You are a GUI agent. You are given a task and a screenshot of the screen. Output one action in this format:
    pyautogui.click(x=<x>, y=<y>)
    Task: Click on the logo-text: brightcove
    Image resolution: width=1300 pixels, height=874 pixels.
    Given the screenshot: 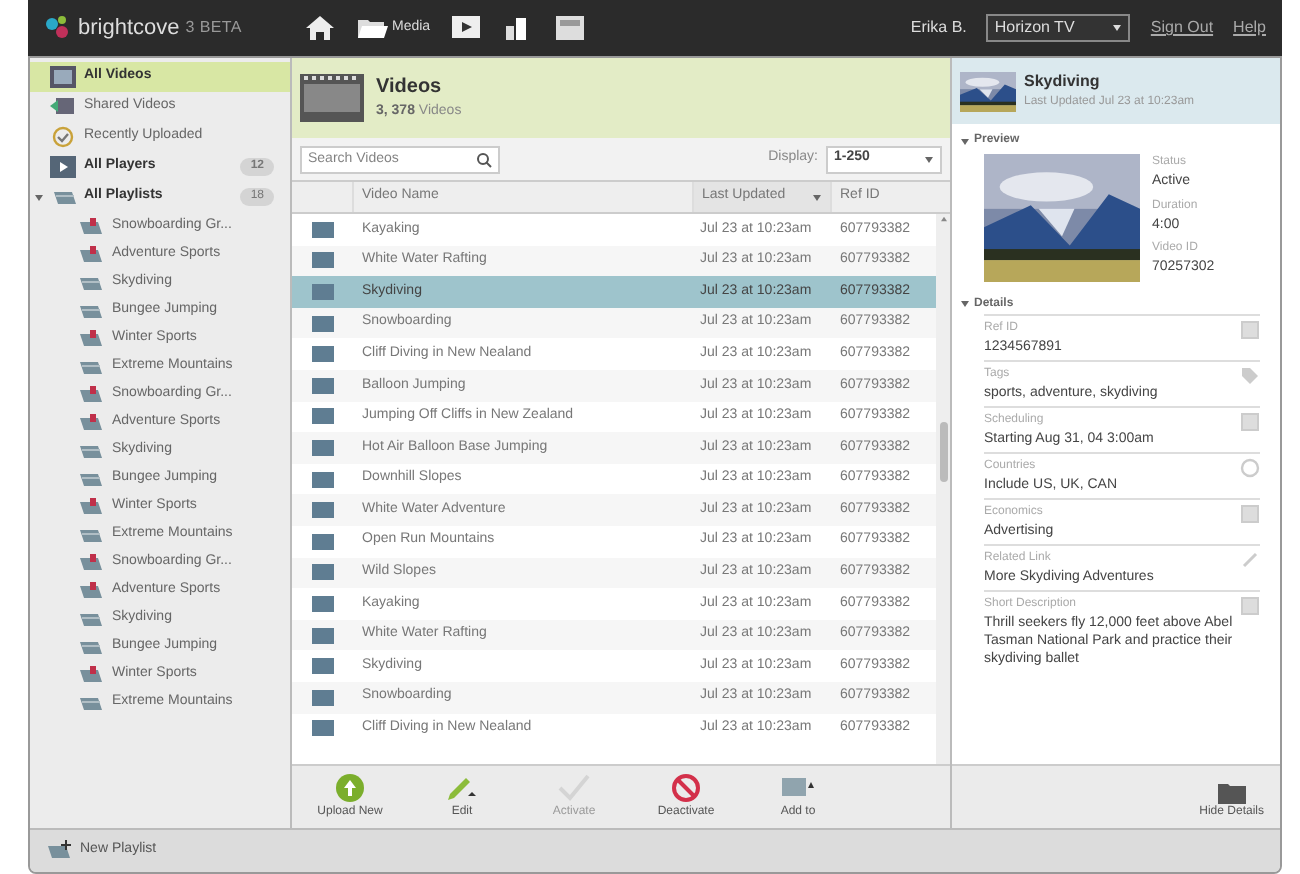 What is the action you would take?
    pyautogui.click(x=129, y=28)
    